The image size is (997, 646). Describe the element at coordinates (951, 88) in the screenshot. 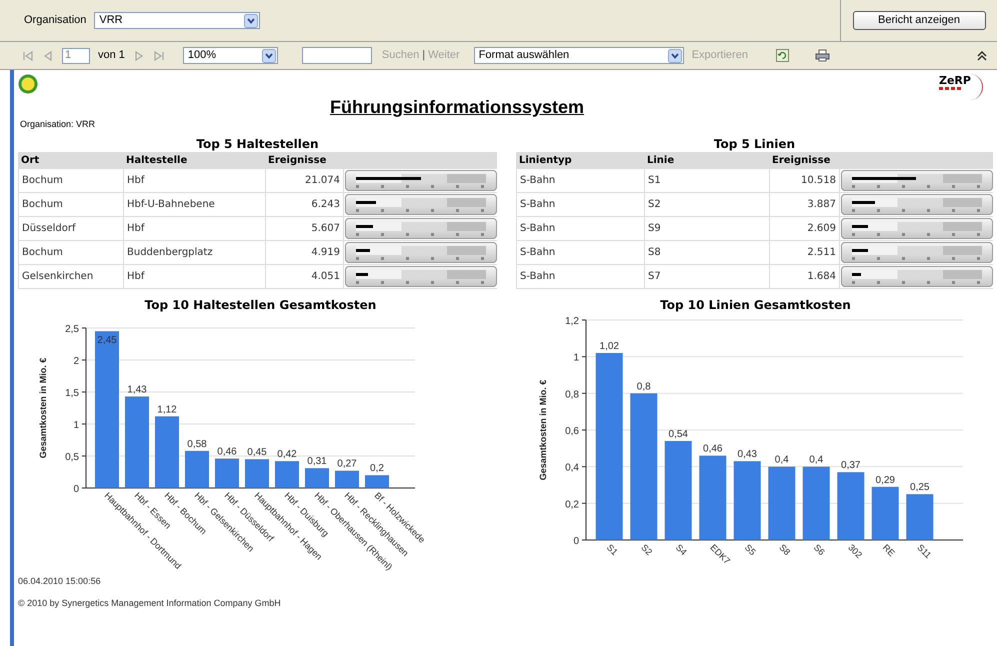

I see `logo-dots-icon` at that location.